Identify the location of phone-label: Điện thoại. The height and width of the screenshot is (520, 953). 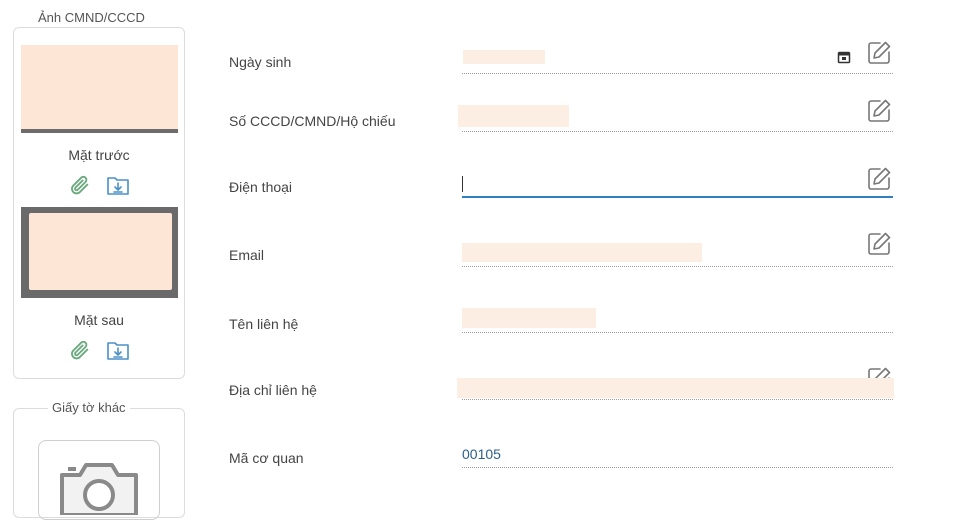
(261, 187).